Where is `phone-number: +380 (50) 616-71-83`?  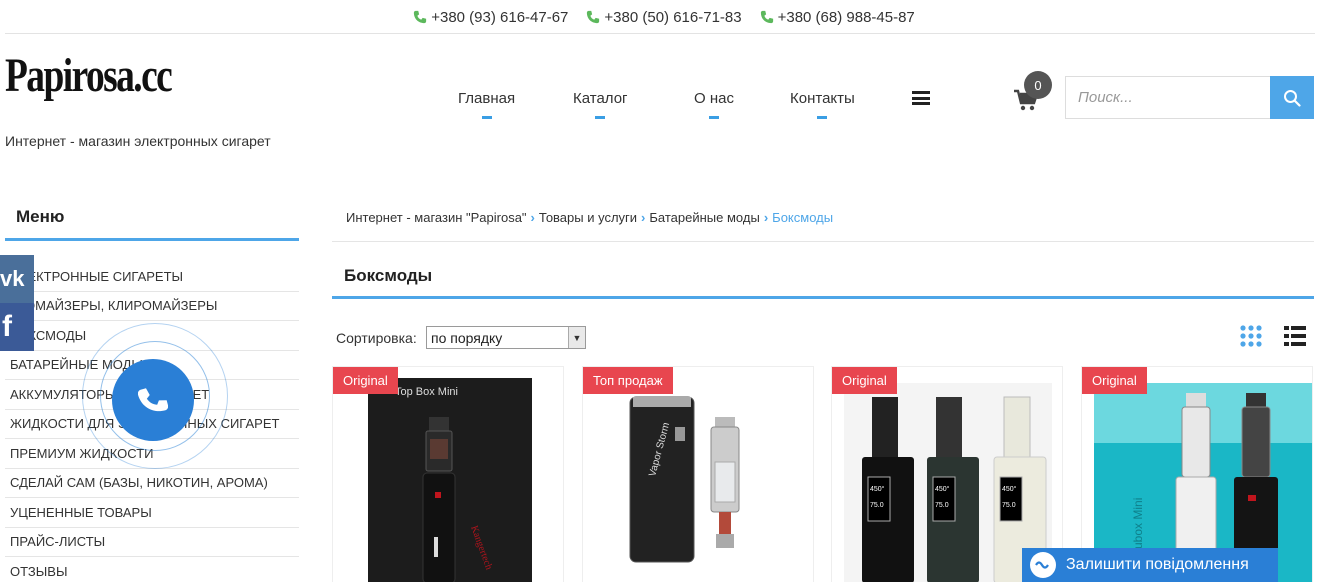 phone-number: +380 (50) 616-71-83 is located at coordinates (673, 17).